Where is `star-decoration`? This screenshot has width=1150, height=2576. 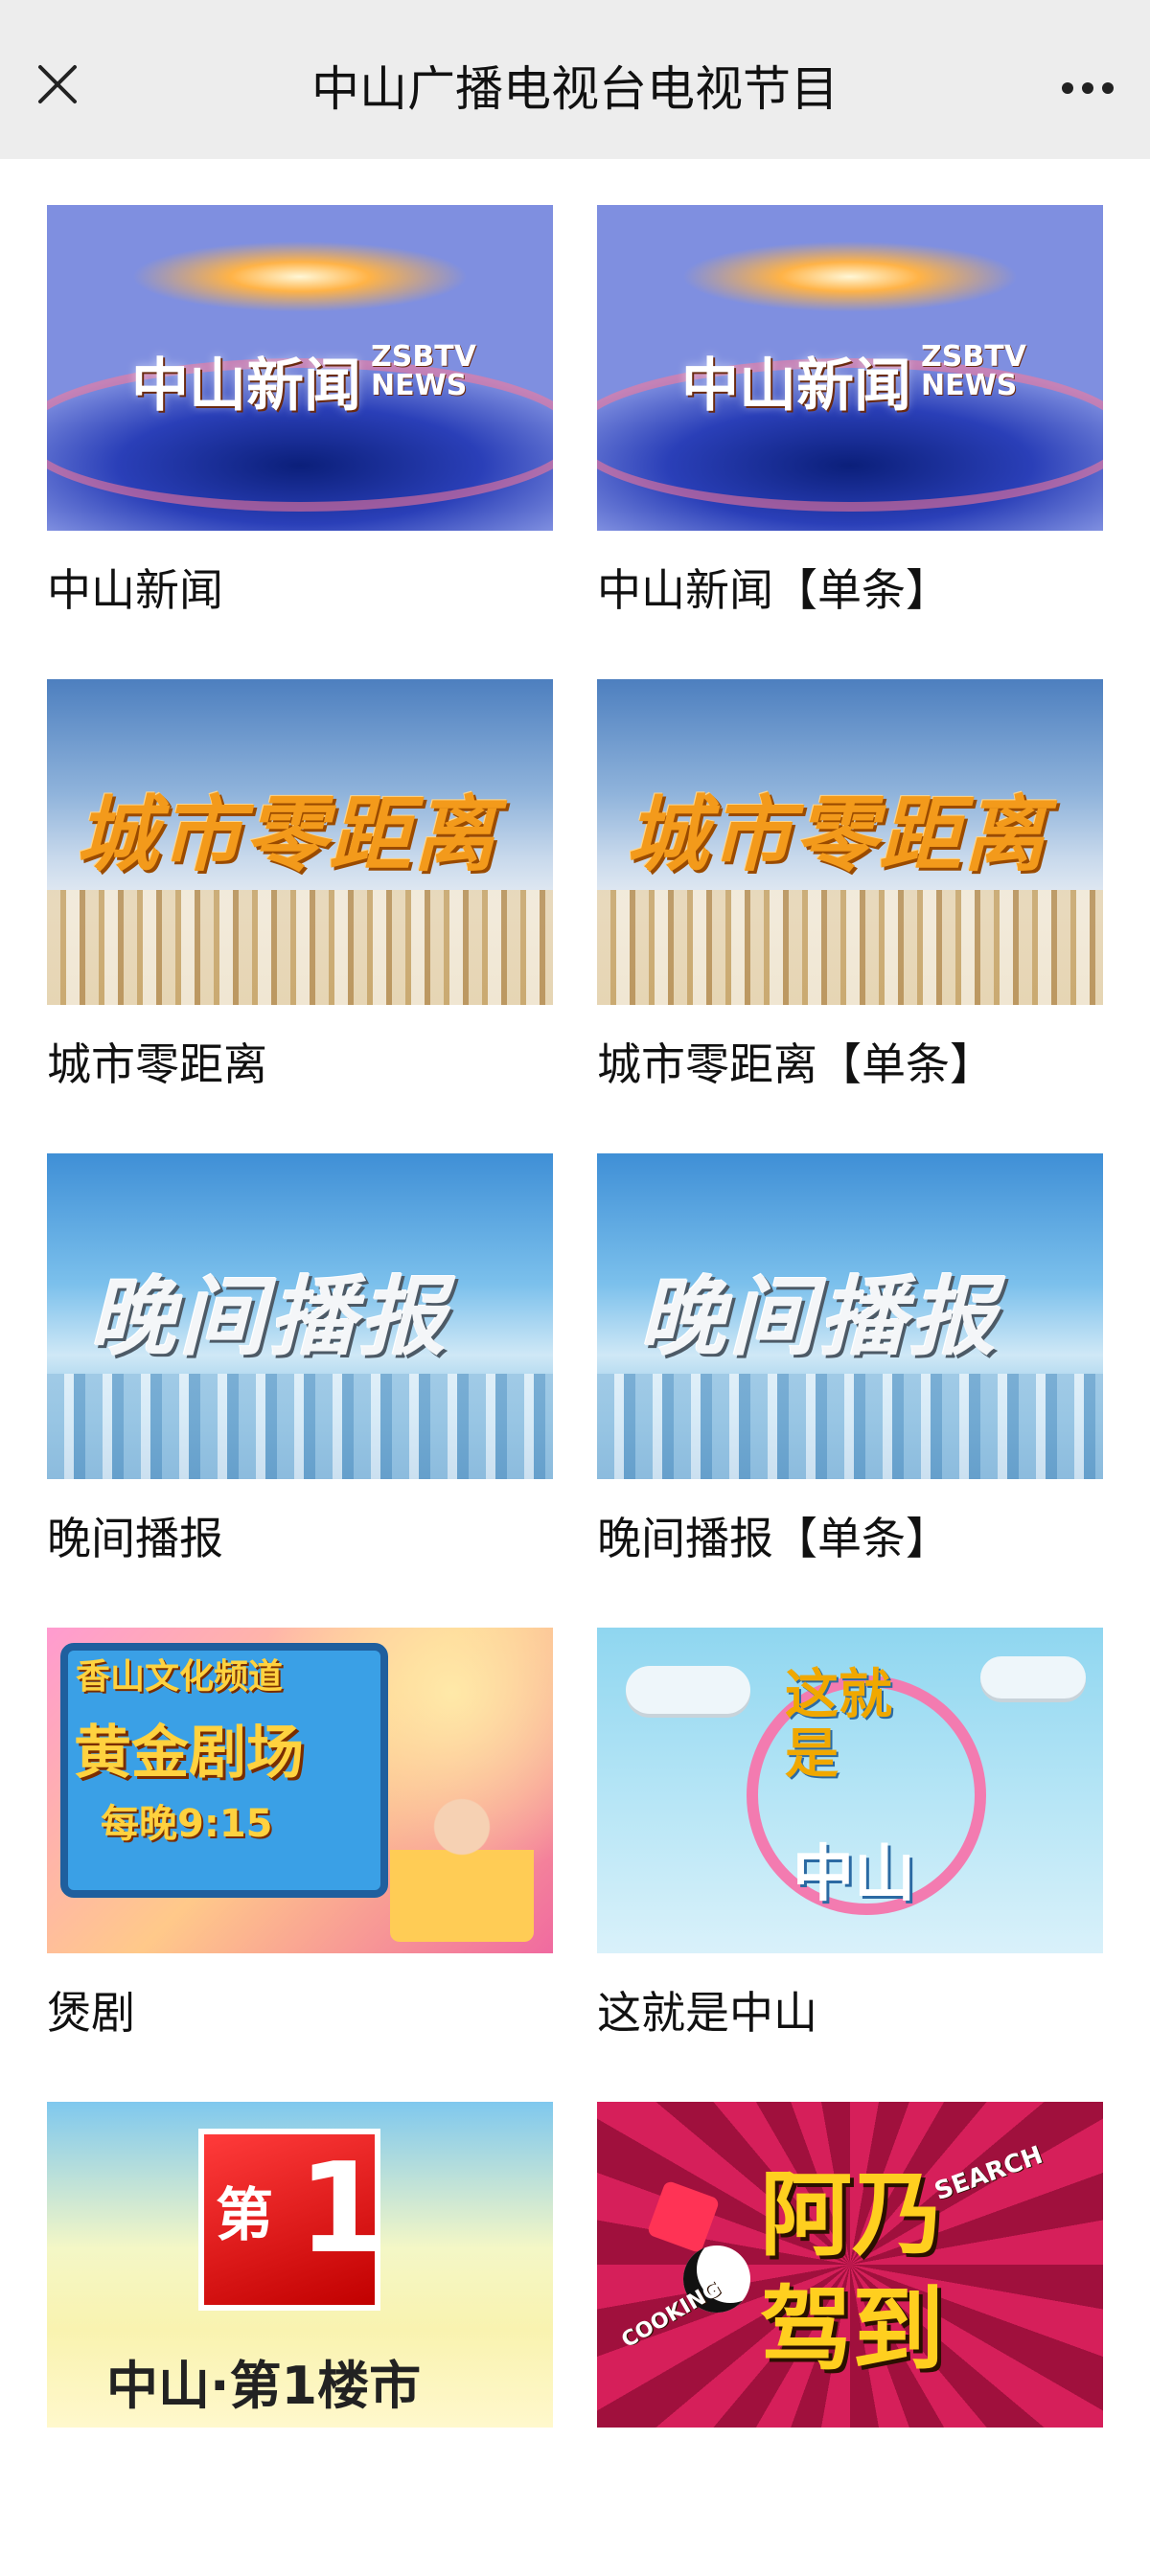 star-decoration is located at coordinates (683, 2216).